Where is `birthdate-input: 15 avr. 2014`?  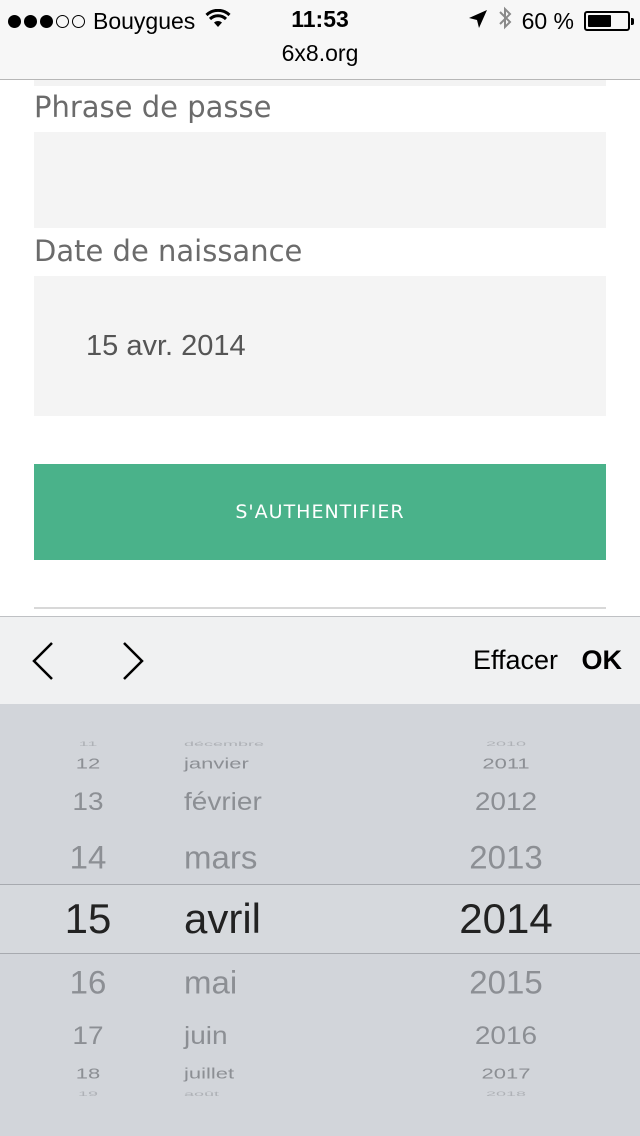 birthdate-input: 15 avr. 2014 is located at coordinates (320, 346).